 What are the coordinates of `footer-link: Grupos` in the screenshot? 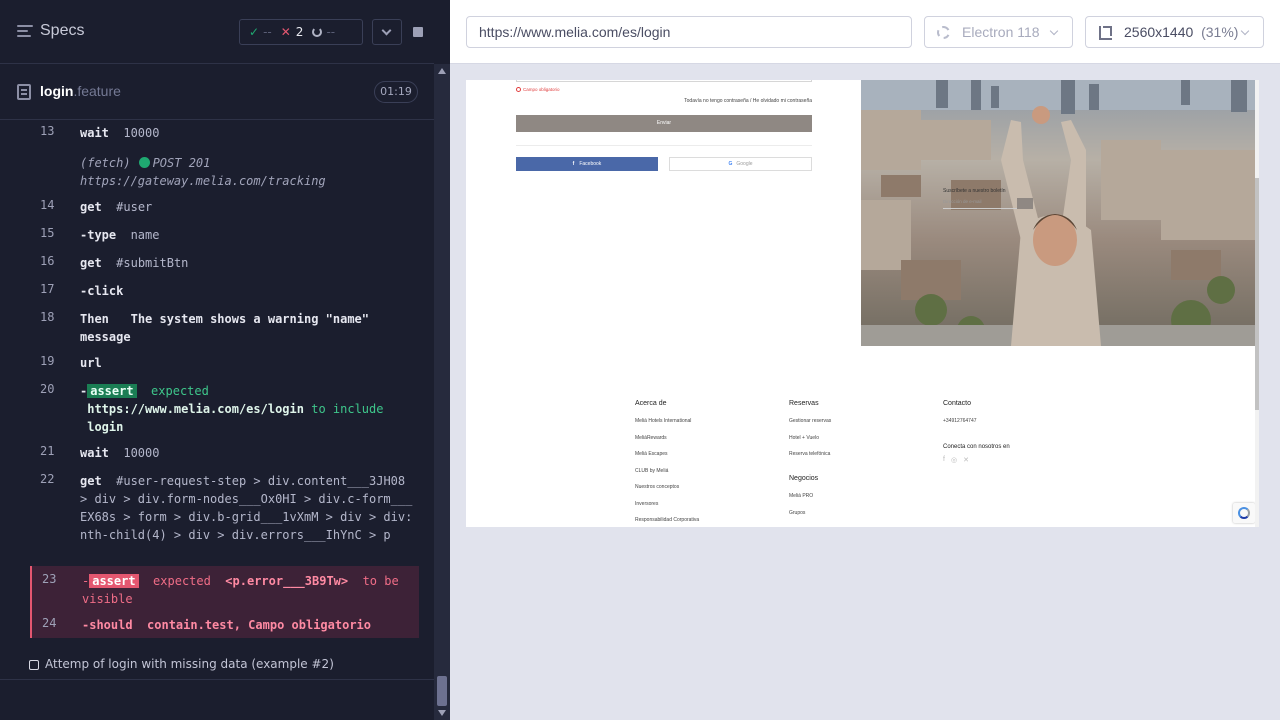 It's located at (810, 513).